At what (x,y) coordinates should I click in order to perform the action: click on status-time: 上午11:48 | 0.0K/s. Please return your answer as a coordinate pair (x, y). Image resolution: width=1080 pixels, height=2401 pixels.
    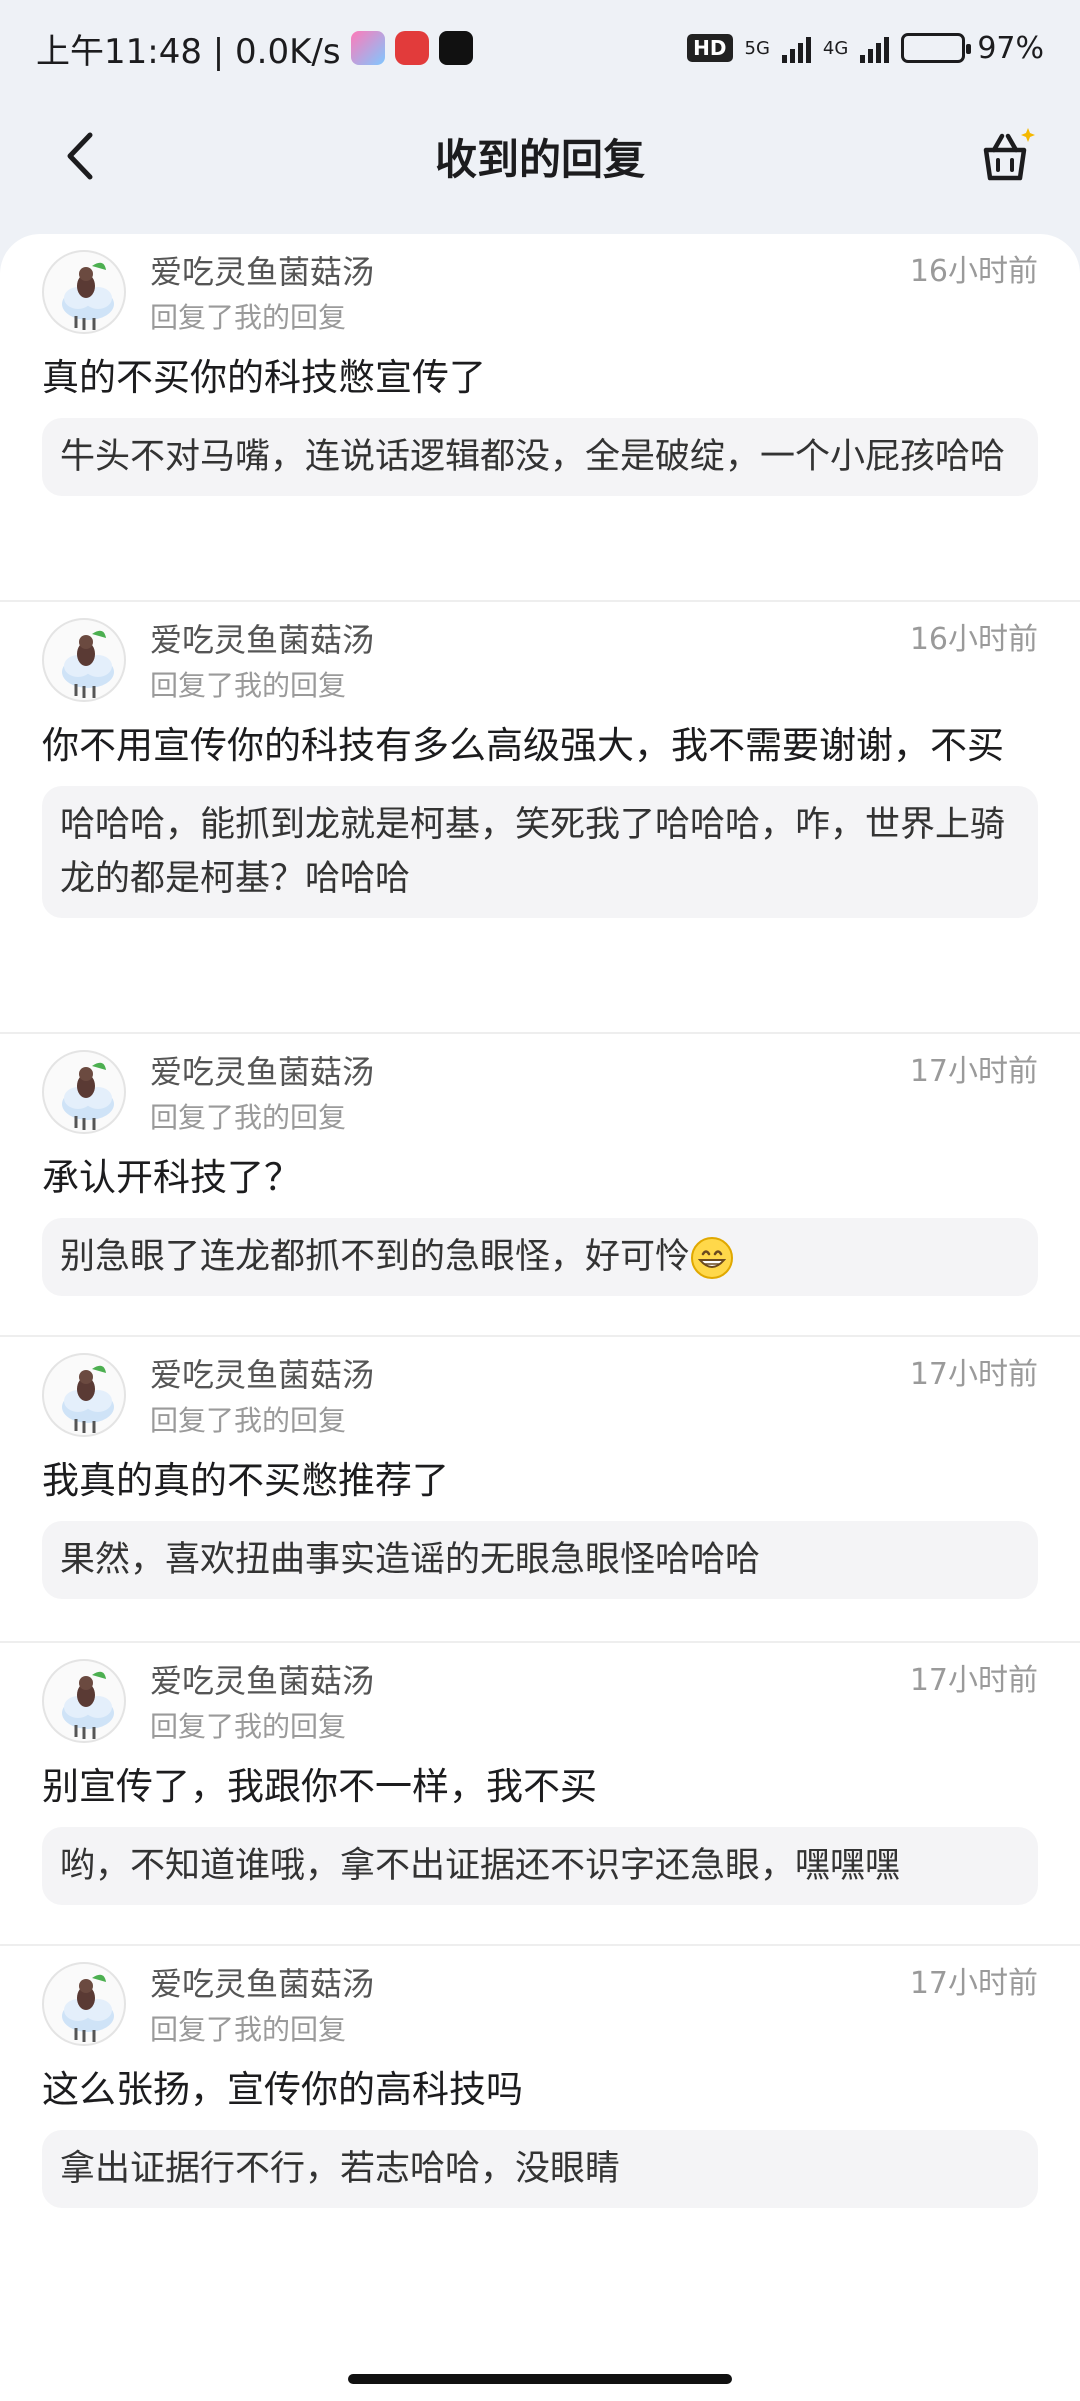
    Looking at the image, I should click on (188, 51).